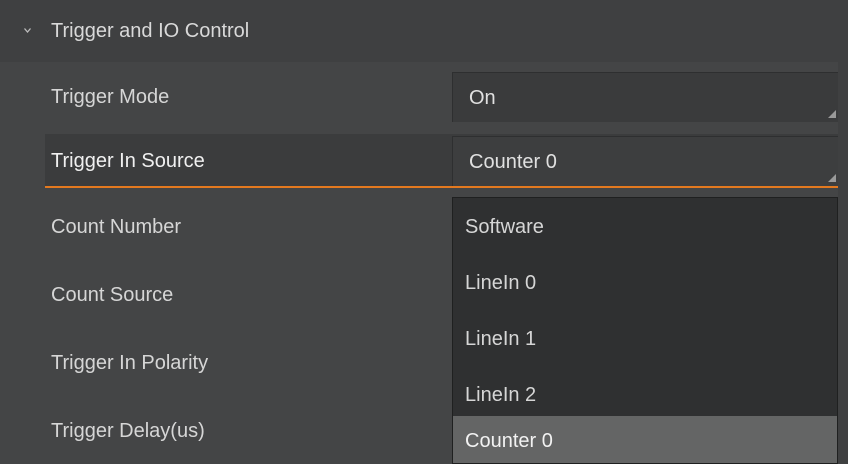  I want to click on option-label: LineIn 2, so click(501, 395).